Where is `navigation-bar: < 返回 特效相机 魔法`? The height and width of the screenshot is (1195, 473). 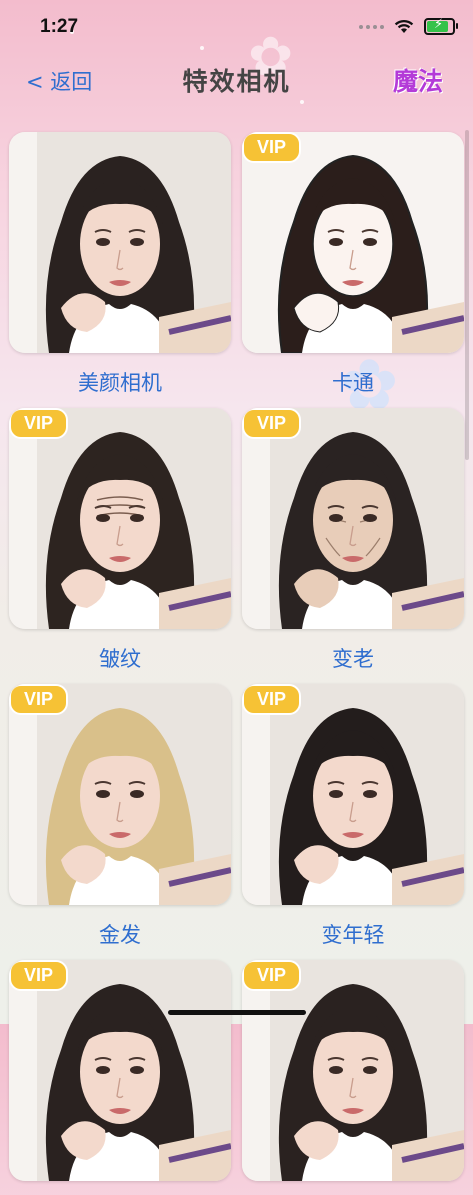 navigation-bar: < 返回 特效相机 魔法 is located at coordinates (236, 80).